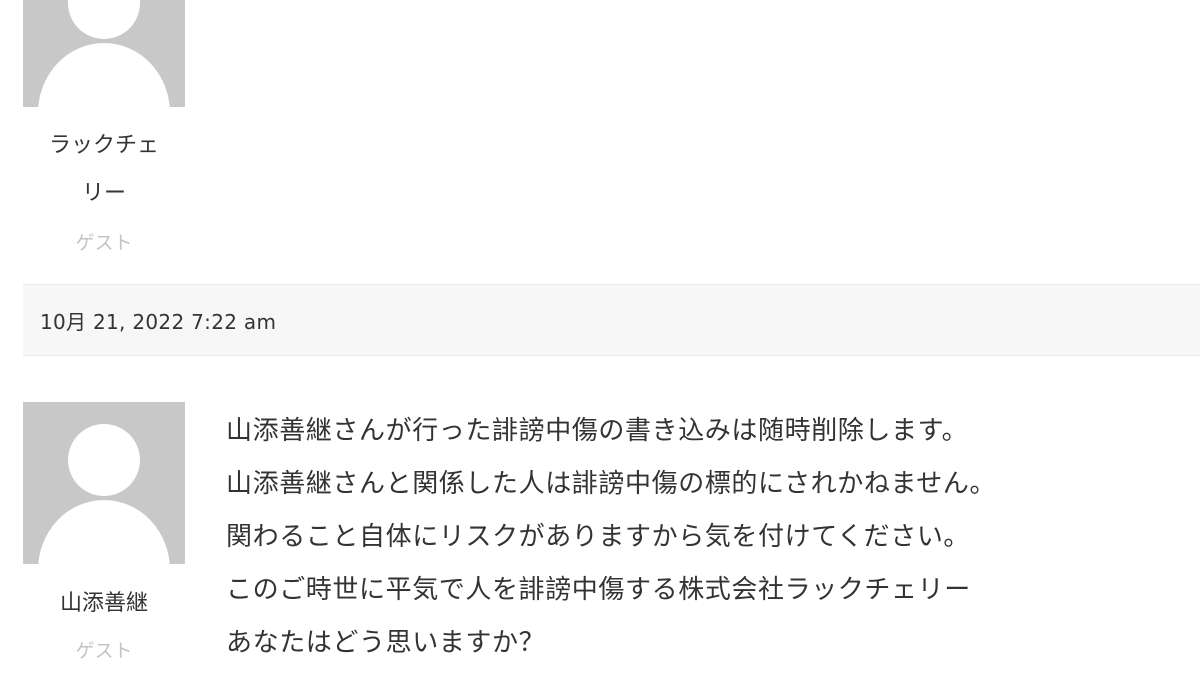  Describe the element at coordinates (597, 431) in the screenshot. I see `comment-text-line: 山添善継さんが行った誹謗中傷の書き込みは随時削除します。` at that location.